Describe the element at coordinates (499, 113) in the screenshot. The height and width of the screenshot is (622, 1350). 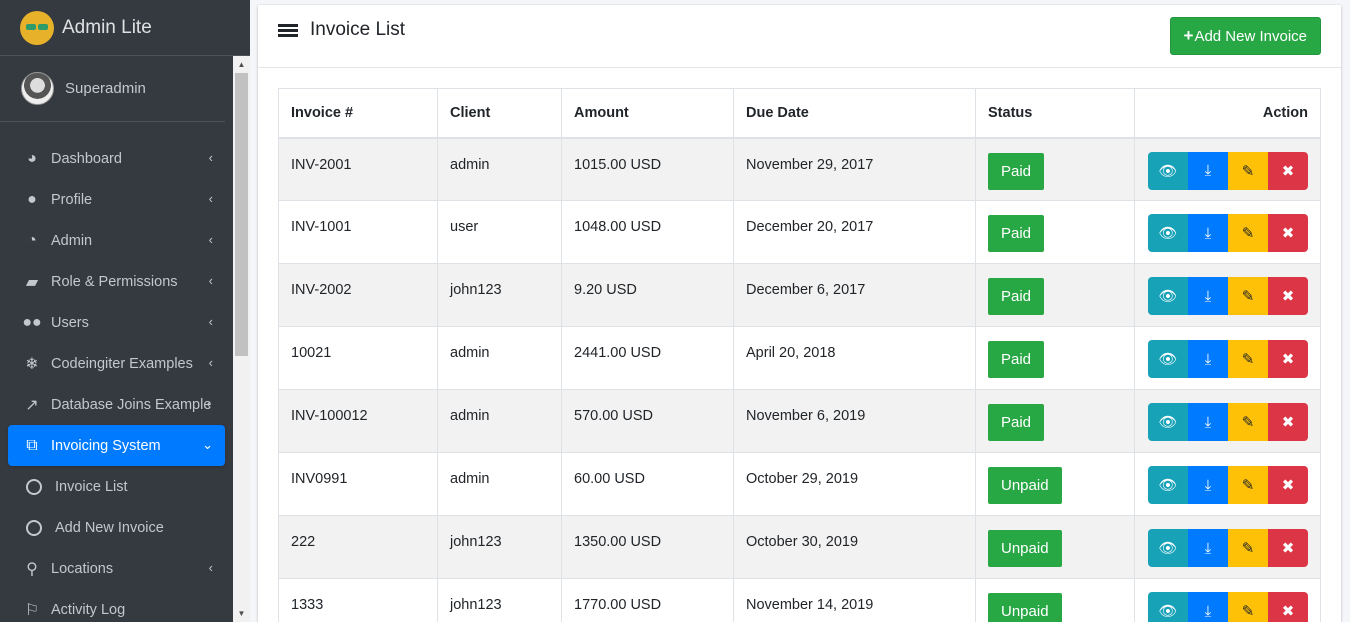
I see `column-header-client: Client` at that location.